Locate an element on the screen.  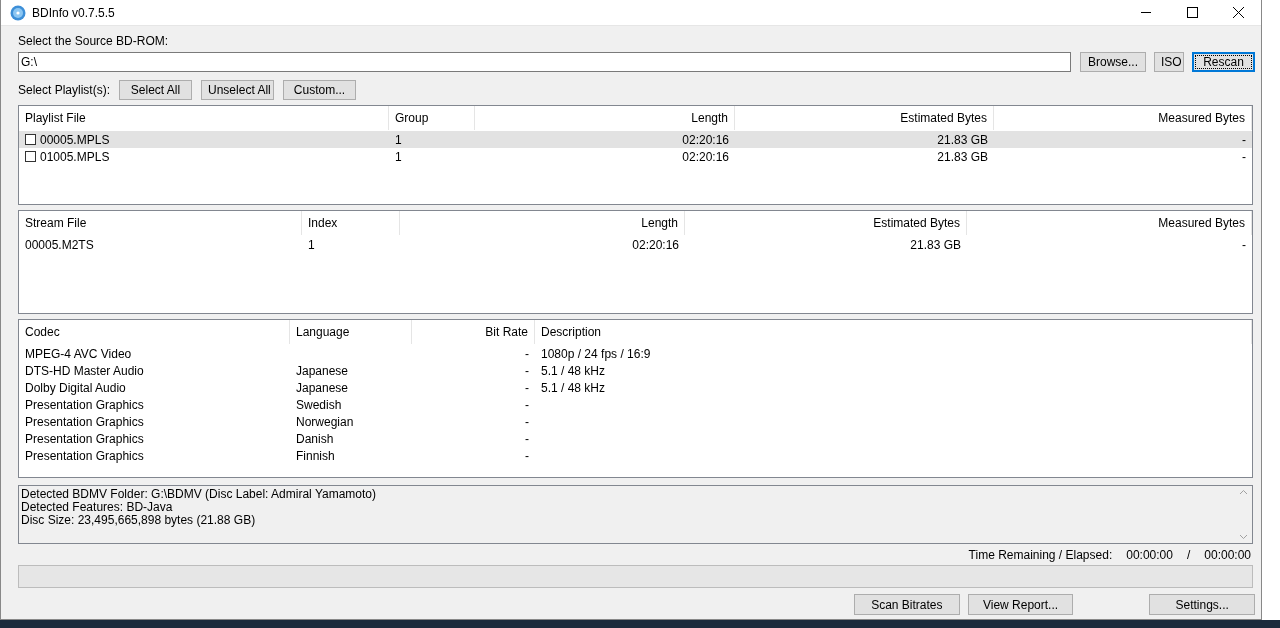
scan-bitrates-button: Scan Bitrates is located at coordinates (907, 604).